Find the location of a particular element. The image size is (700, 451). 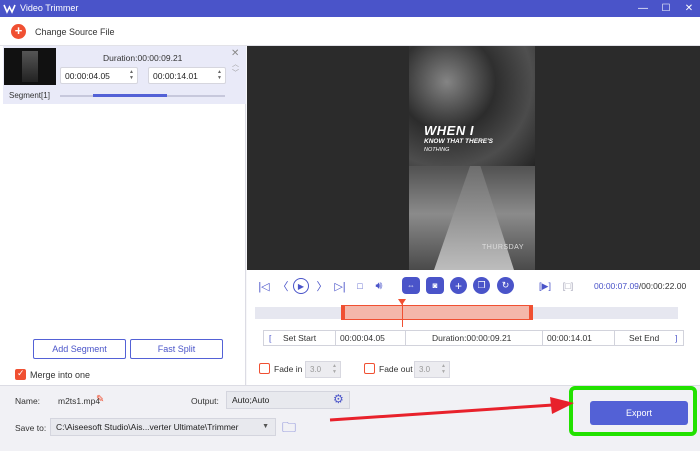

output-value: Auto;Auto is located at coordinates (251, 400).